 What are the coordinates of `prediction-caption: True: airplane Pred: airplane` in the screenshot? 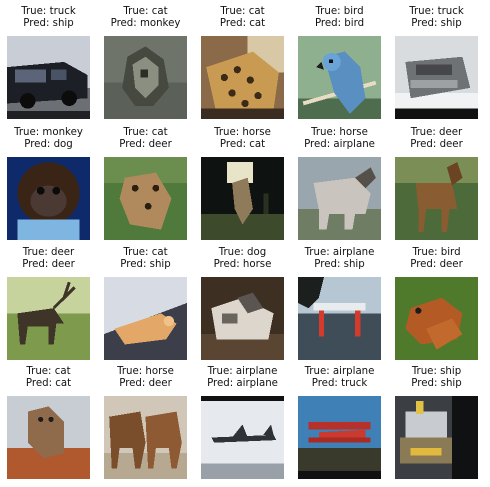 It's located at (242, 377).